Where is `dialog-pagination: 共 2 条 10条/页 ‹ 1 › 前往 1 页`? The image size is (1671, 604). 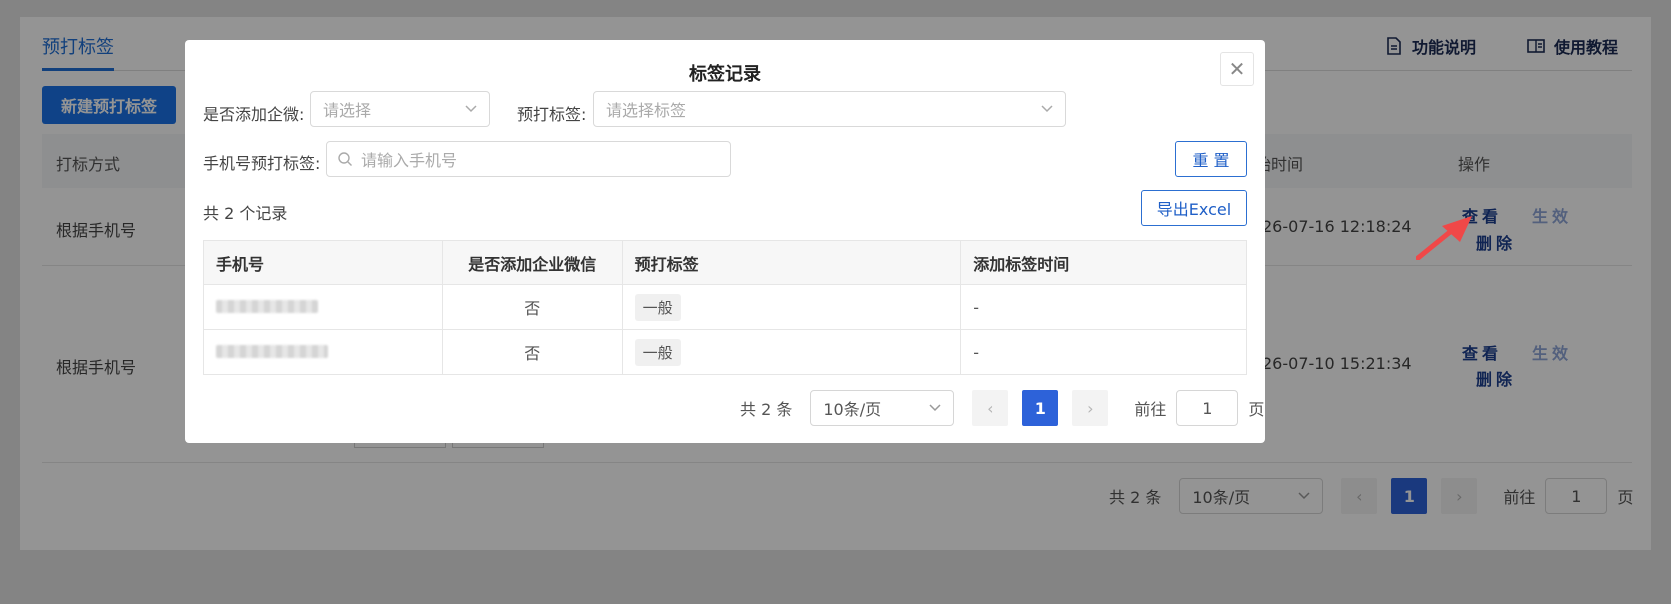 dialog-pagination: 共 2 条 10条/页 ‹ 1 › 前往 1 页 is located at coordinates (1002, 408).